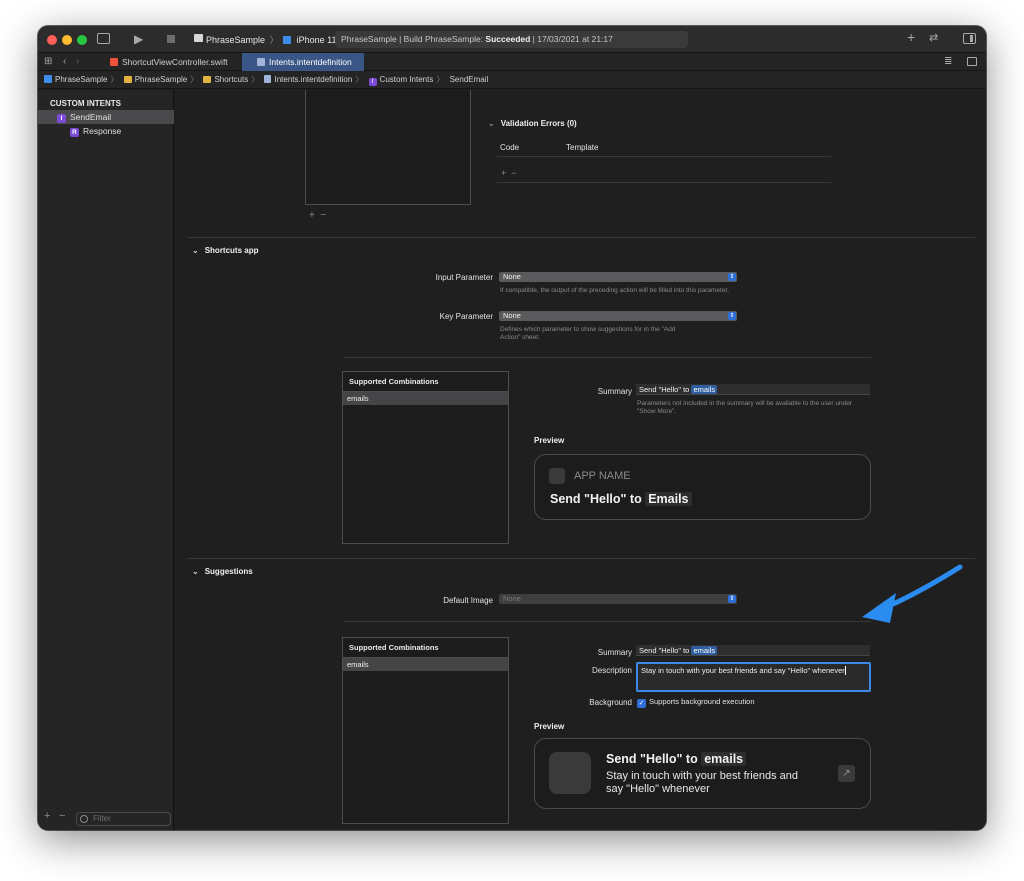 This screenshot has width=1024, height=881. What do you see at coordinates (52, 40) in the screenshot?
I see `close-window-button` at bounding box center [52, 40].